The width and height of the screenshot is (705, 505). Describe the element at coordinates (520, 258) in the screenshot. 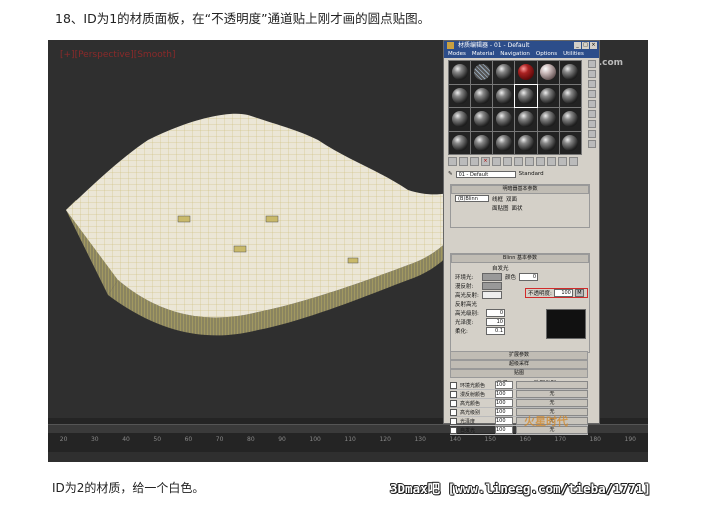

I see `blinn-rollout: Blinn 基本参数` at that location.